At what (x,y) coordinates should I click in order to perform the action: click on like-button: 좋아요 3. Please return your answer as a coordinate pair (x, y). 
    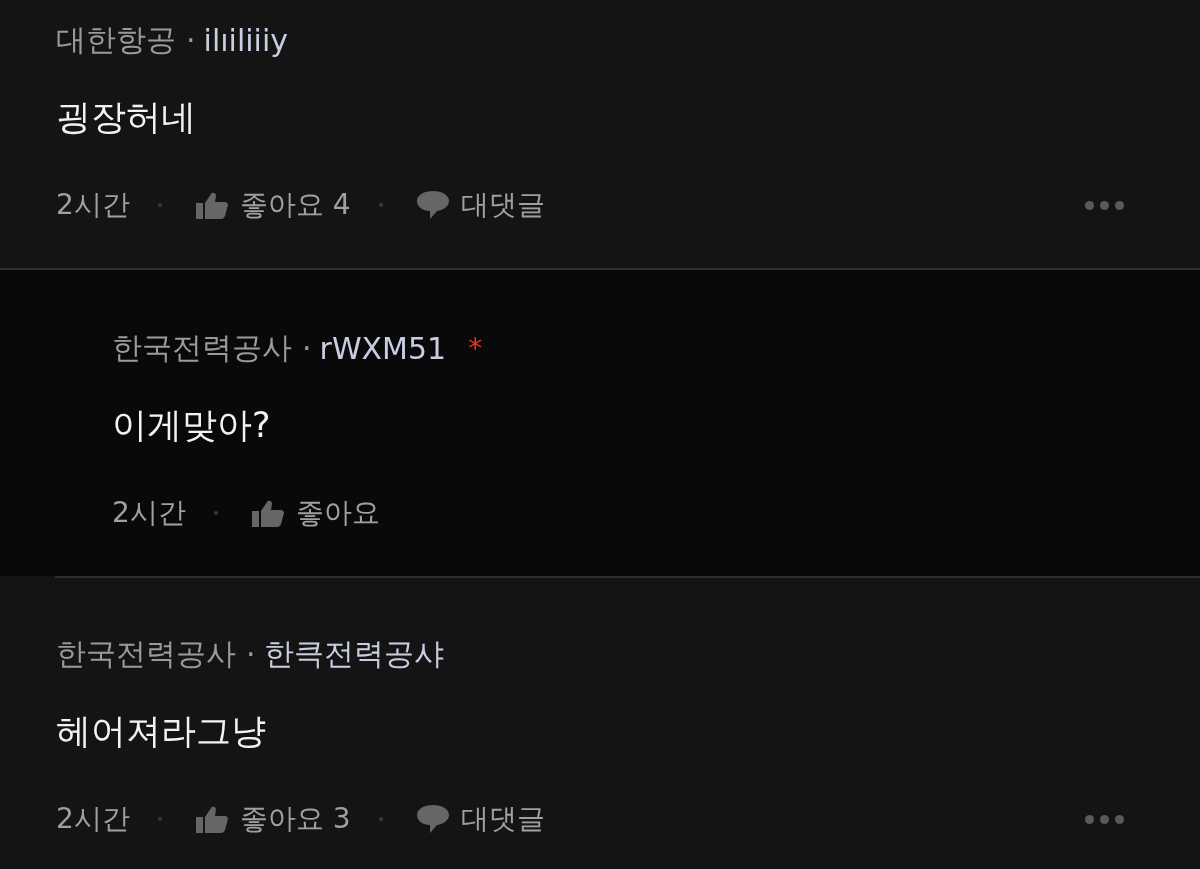
    Looking at the image, I should click on (295, 819).